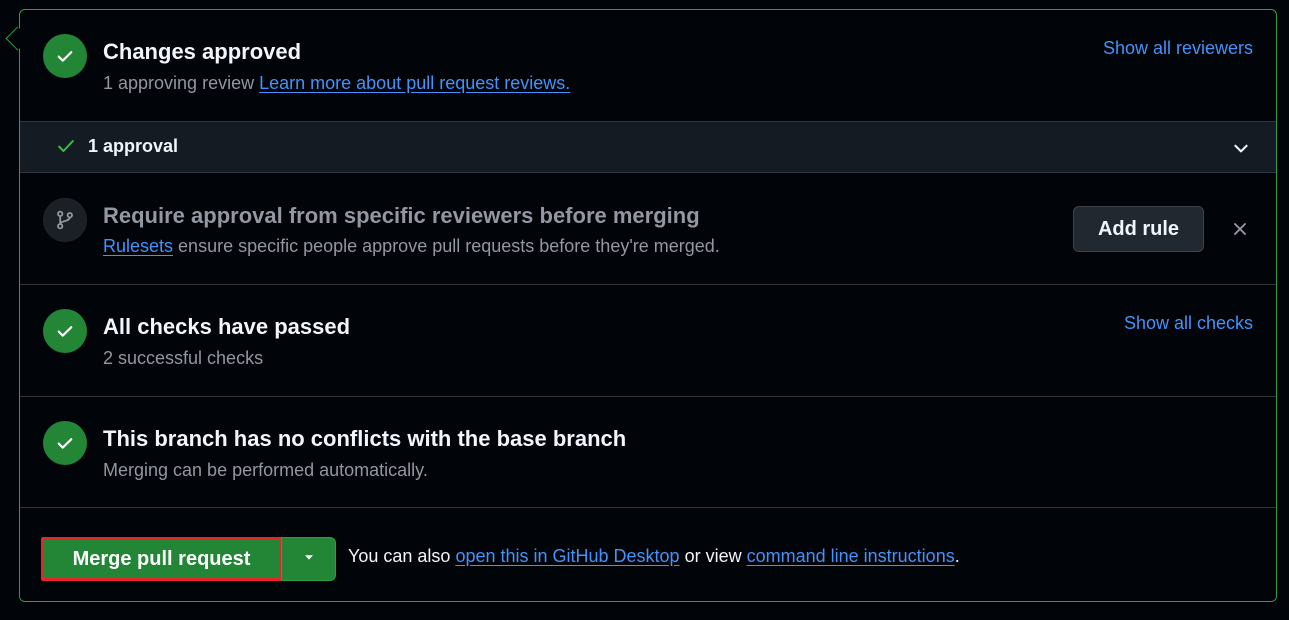 The image size is (1289, 620). I want to click on learn-more-reviews-link: Learn more about pull request reviews., so click(414, 83).